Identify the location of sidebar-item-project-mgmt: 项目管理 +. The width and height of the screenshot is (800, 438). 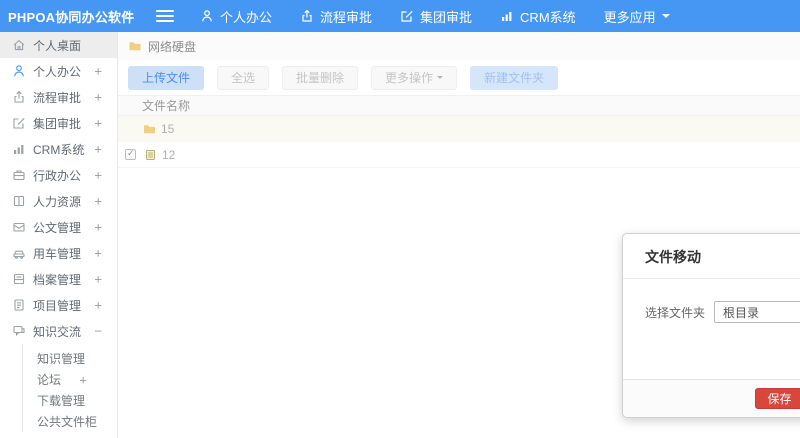
(58, 305).